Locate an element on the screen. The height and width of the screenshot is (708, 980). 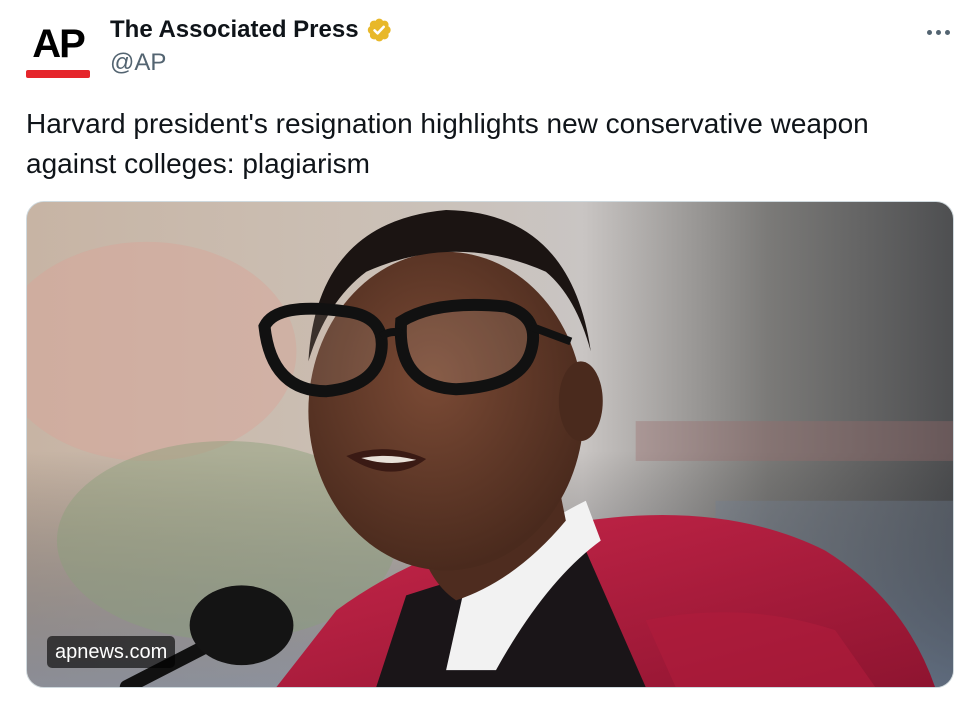
card-domain-label: apnews.com is located at coordinates (111, 652).